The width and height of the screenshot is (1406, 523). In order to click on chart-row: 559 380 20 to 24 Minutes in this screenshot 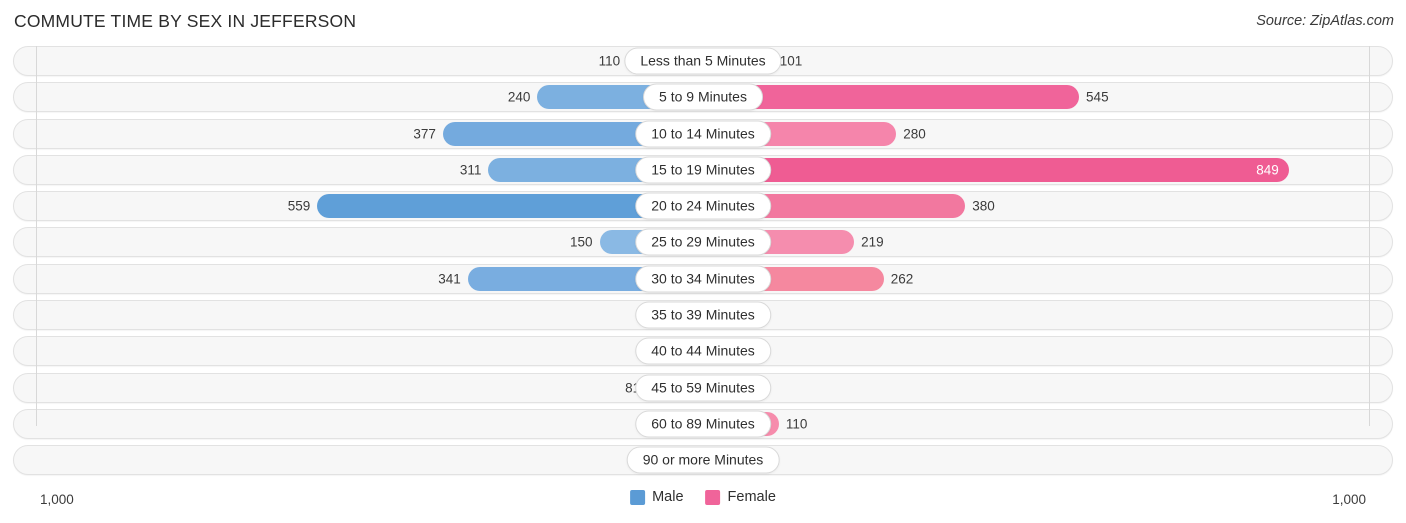, I will do `click(703, 206)`.